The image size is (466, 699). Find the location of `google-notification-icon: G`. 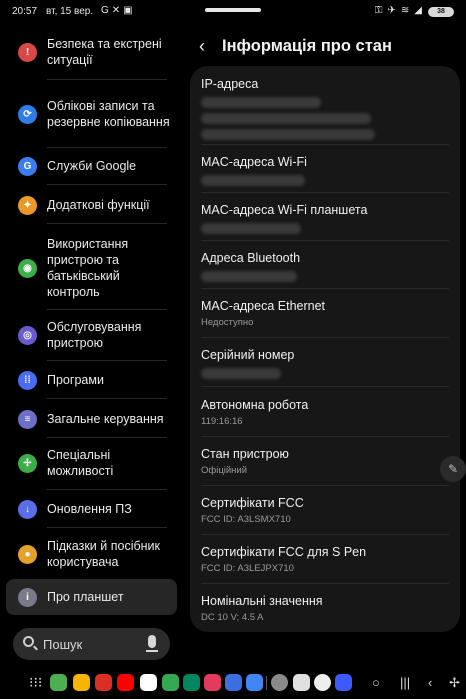

google-notification-icon: G is located at coordinates (105, 10).